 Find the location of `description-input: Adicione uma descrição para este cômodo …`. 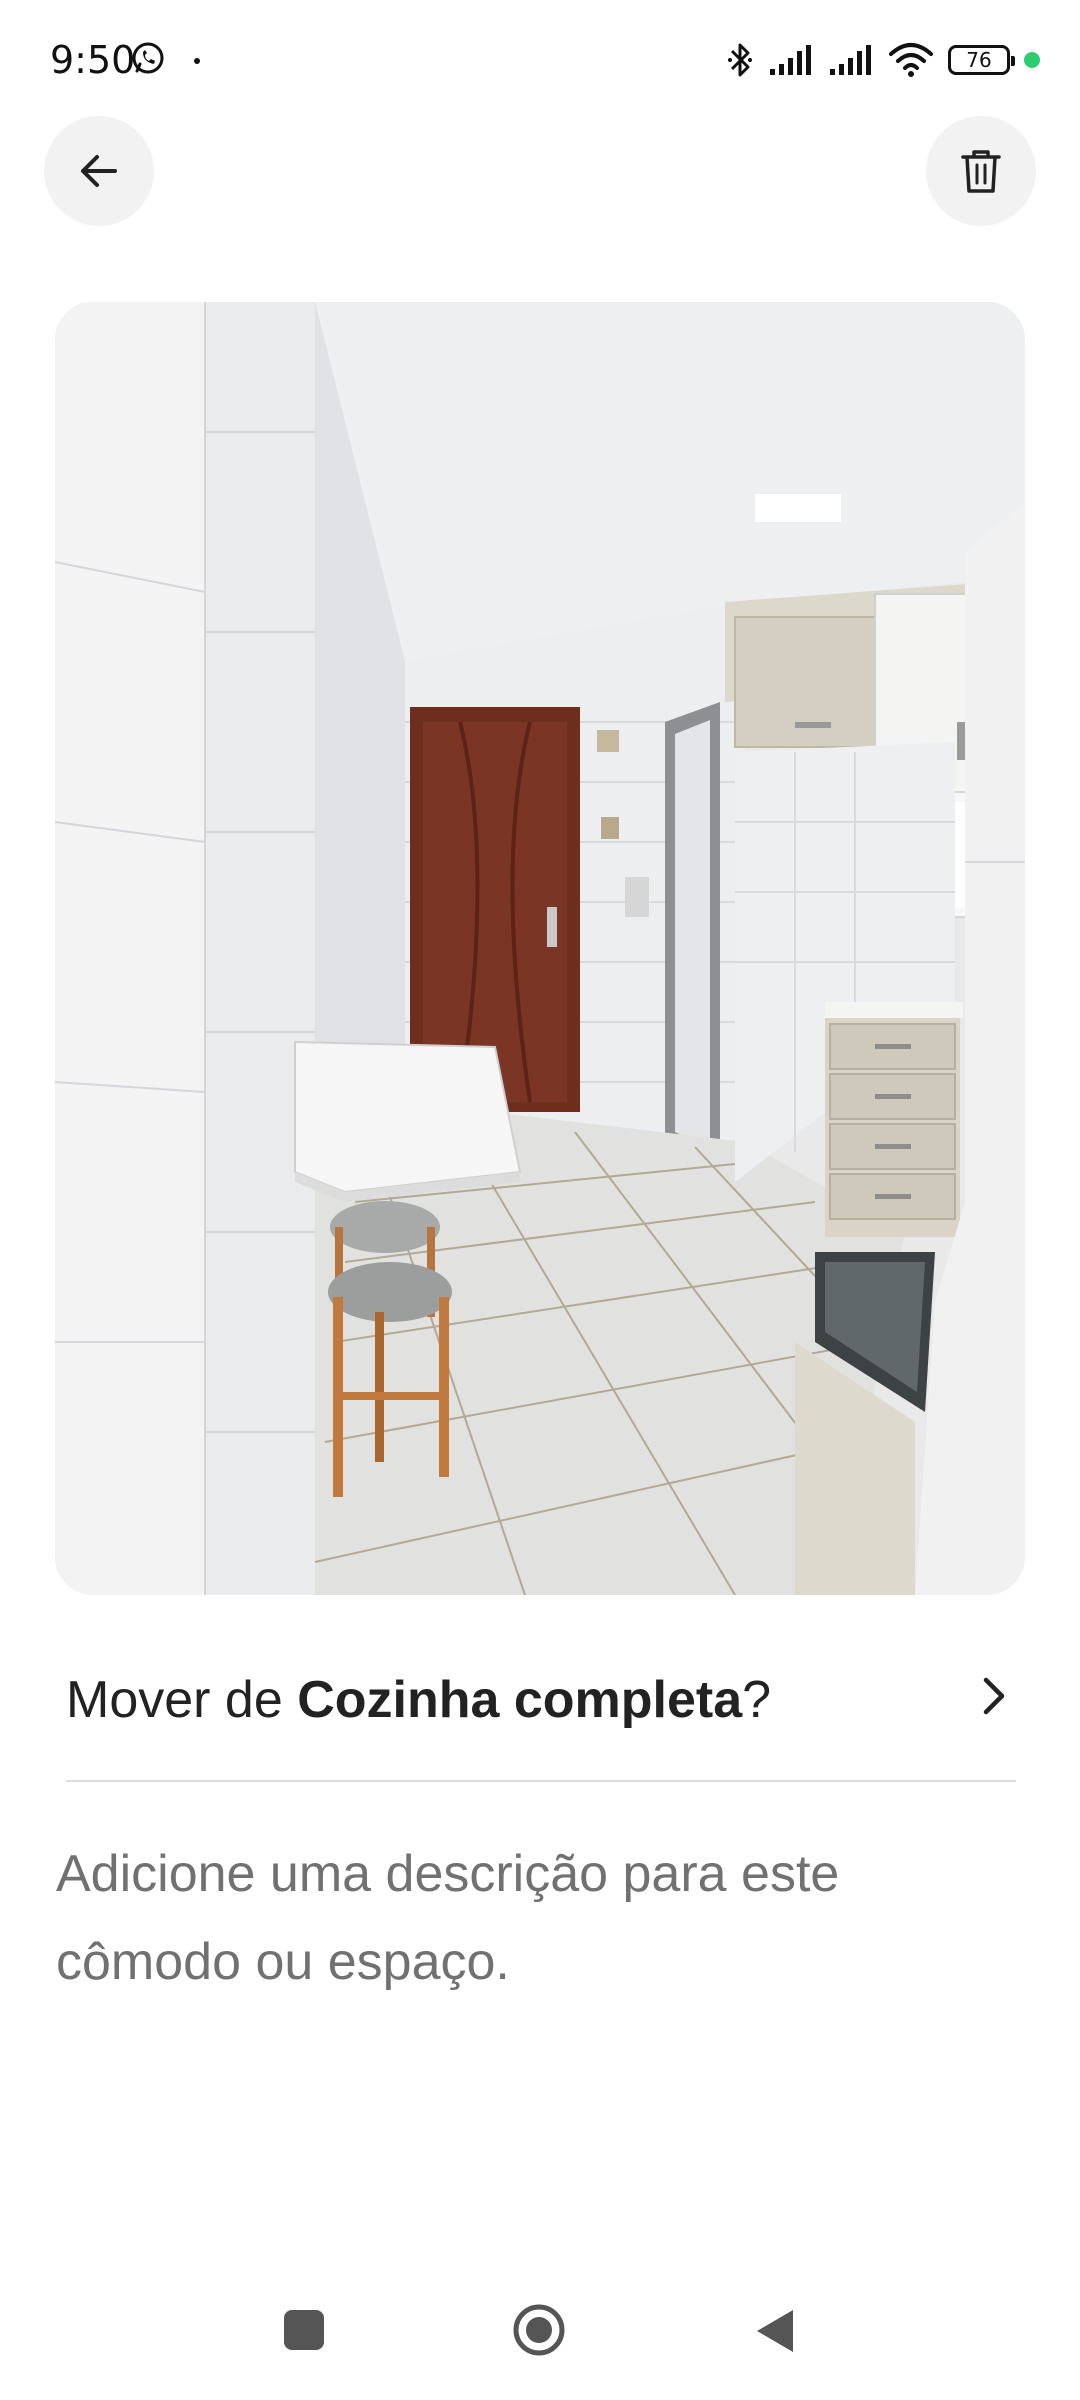

description-input: Adicione uma descrição para este cômodo … is located at coordinates (536, 1918).